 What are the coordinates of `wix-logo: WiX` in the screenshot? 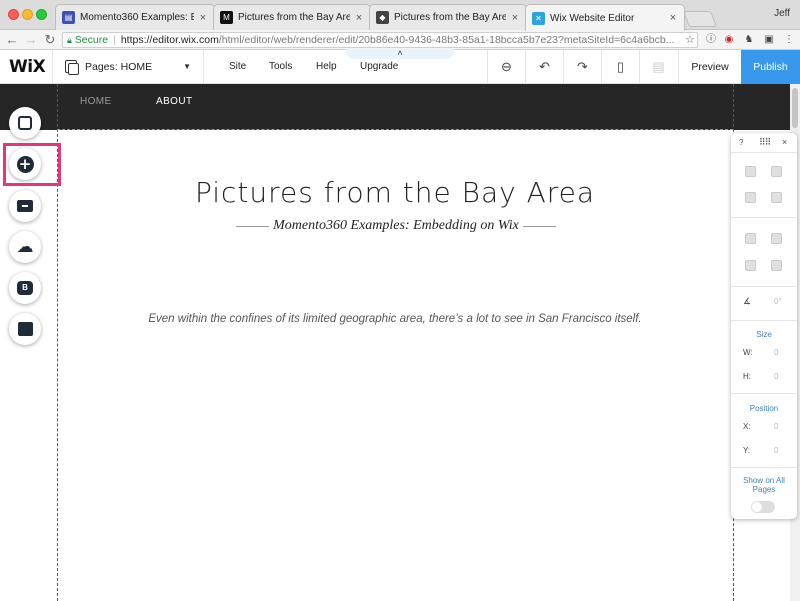 It's located at (27, 67).